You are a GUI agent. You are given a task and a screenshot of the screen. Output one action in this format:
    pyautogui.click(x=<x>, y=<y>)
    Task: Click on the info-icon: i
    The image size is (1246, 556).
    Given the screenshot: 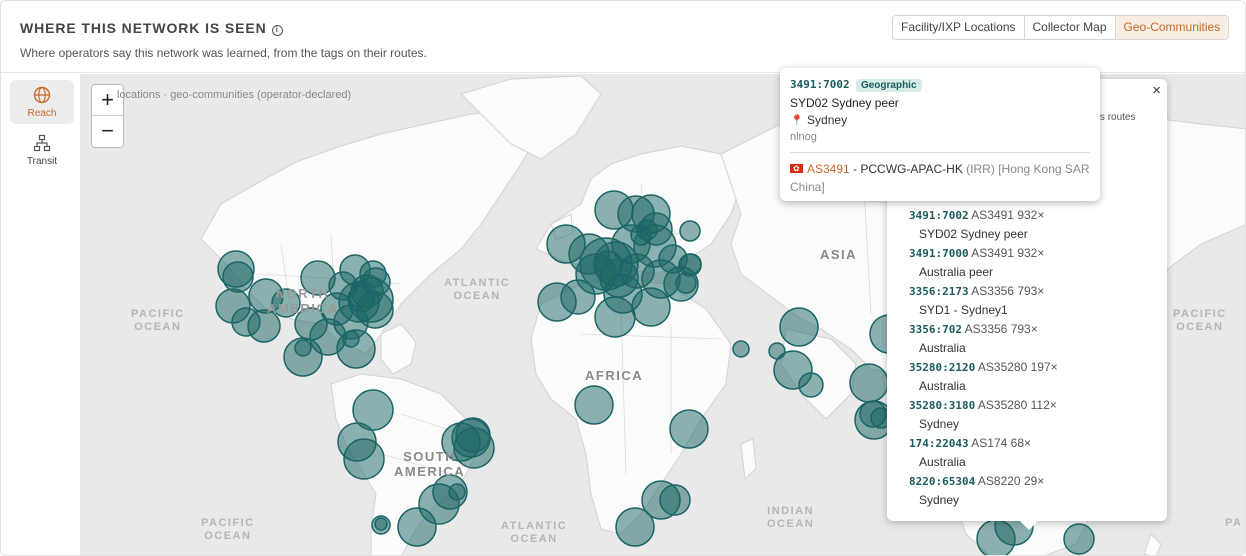 What is the action you would take?
    pyautogui.click(x=277, y=30)
    